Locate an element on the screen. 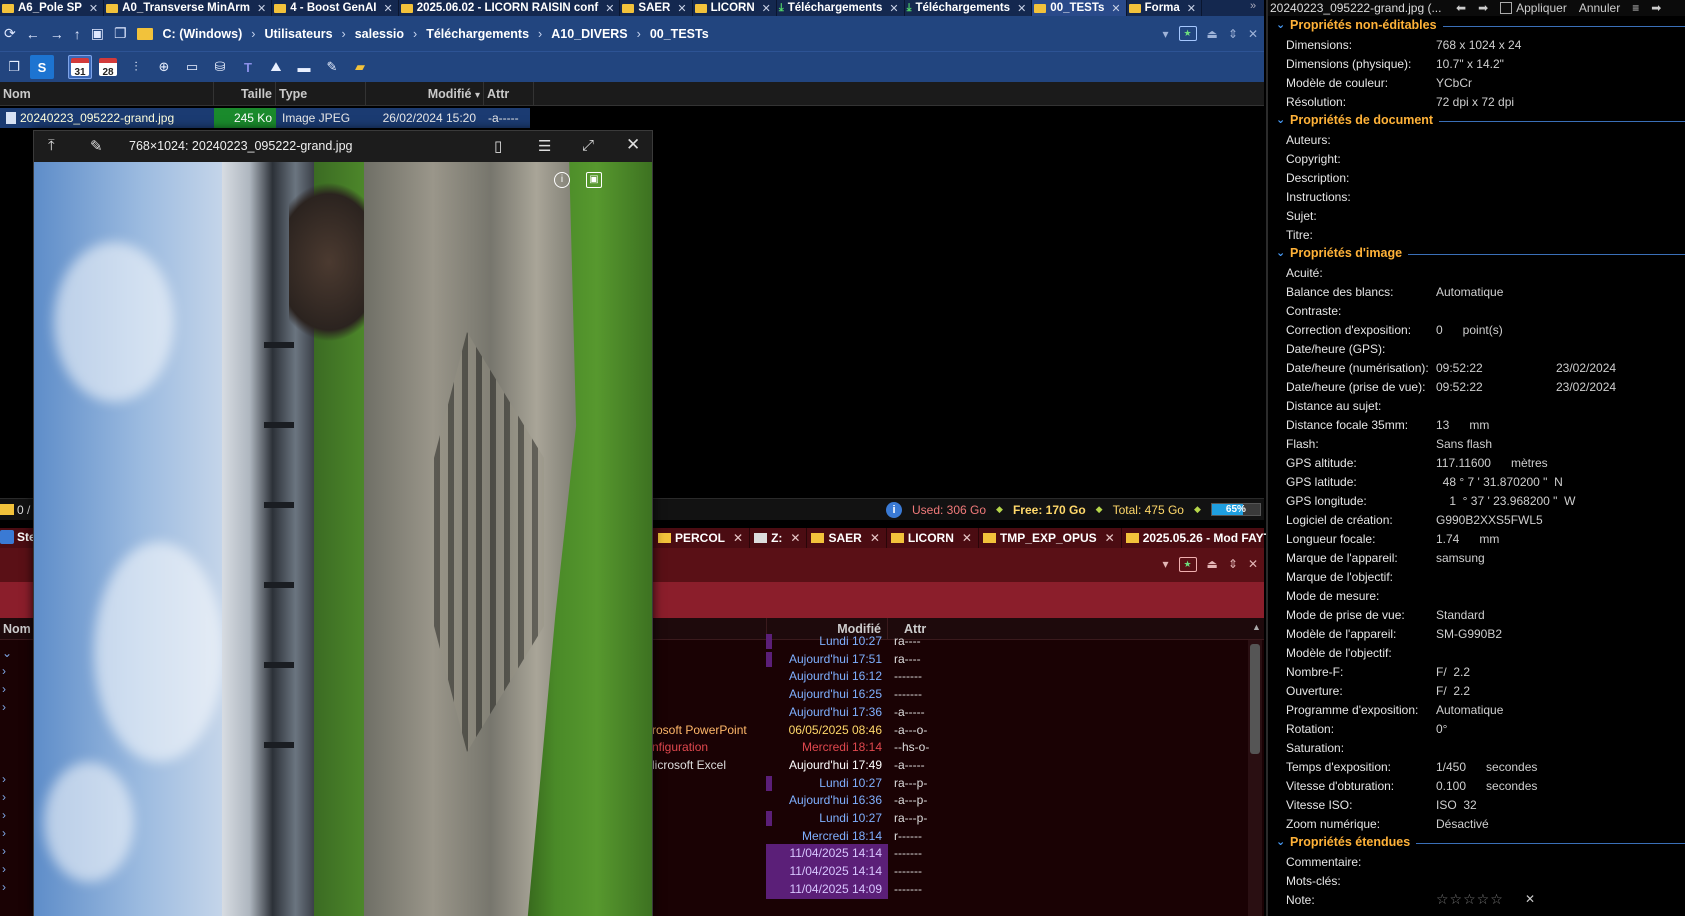 This screenshot has height=916, width=1685. tab-1: A6_Pole SP ✕ is located at coordinates (52, 8).